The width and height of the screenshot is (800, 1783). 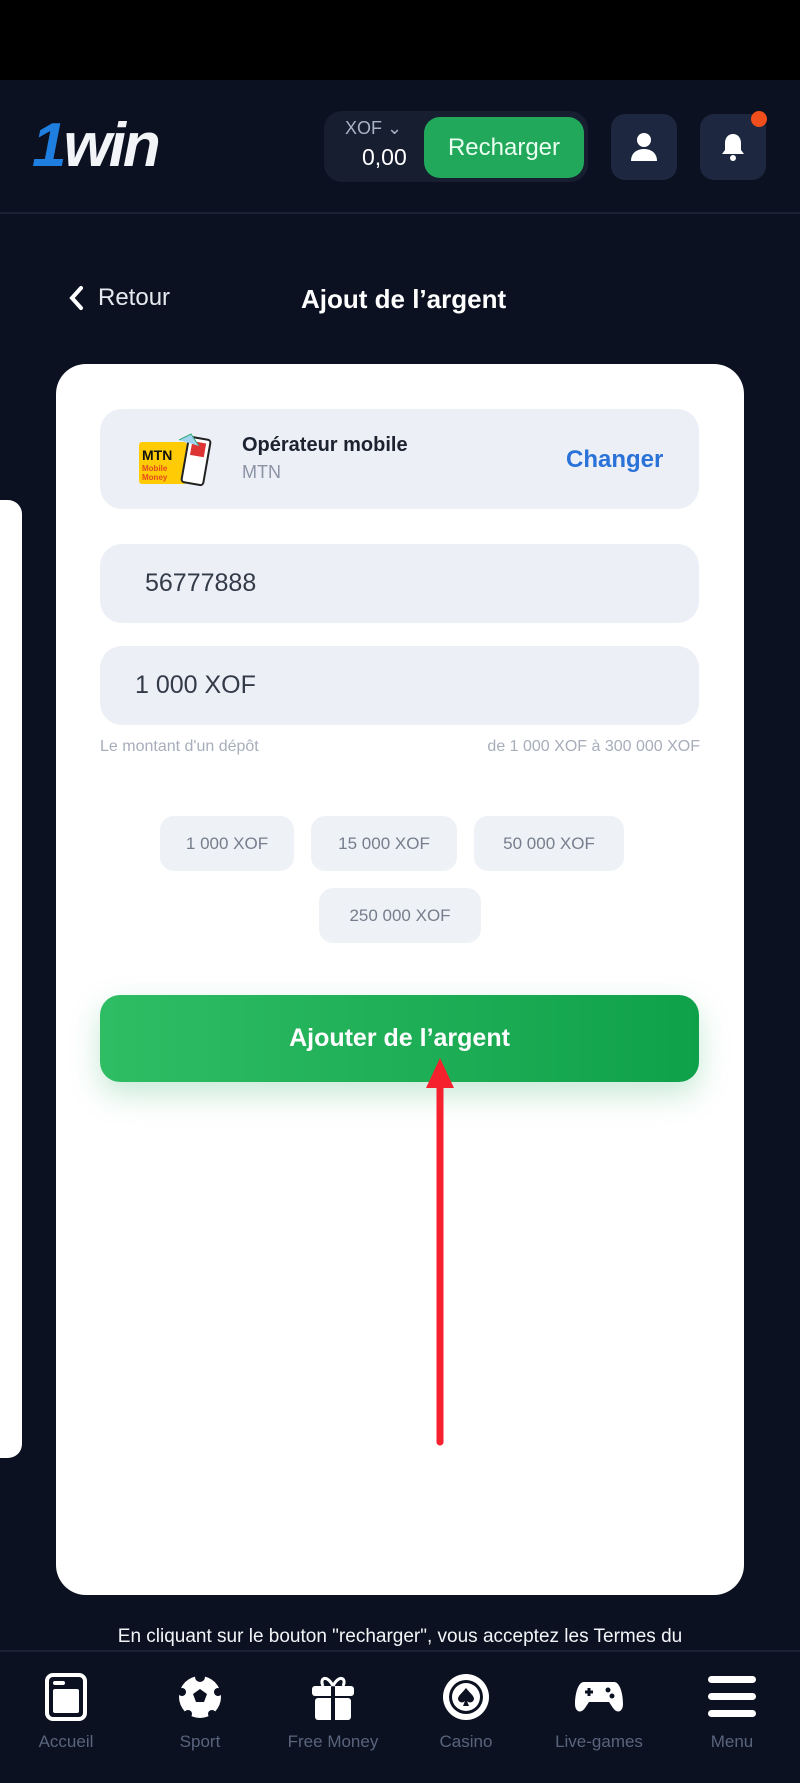 What do you see at coordinates (599, 1697) in the screenshot?
I see `gamepad-icon` at bounding box center [599, 1697].